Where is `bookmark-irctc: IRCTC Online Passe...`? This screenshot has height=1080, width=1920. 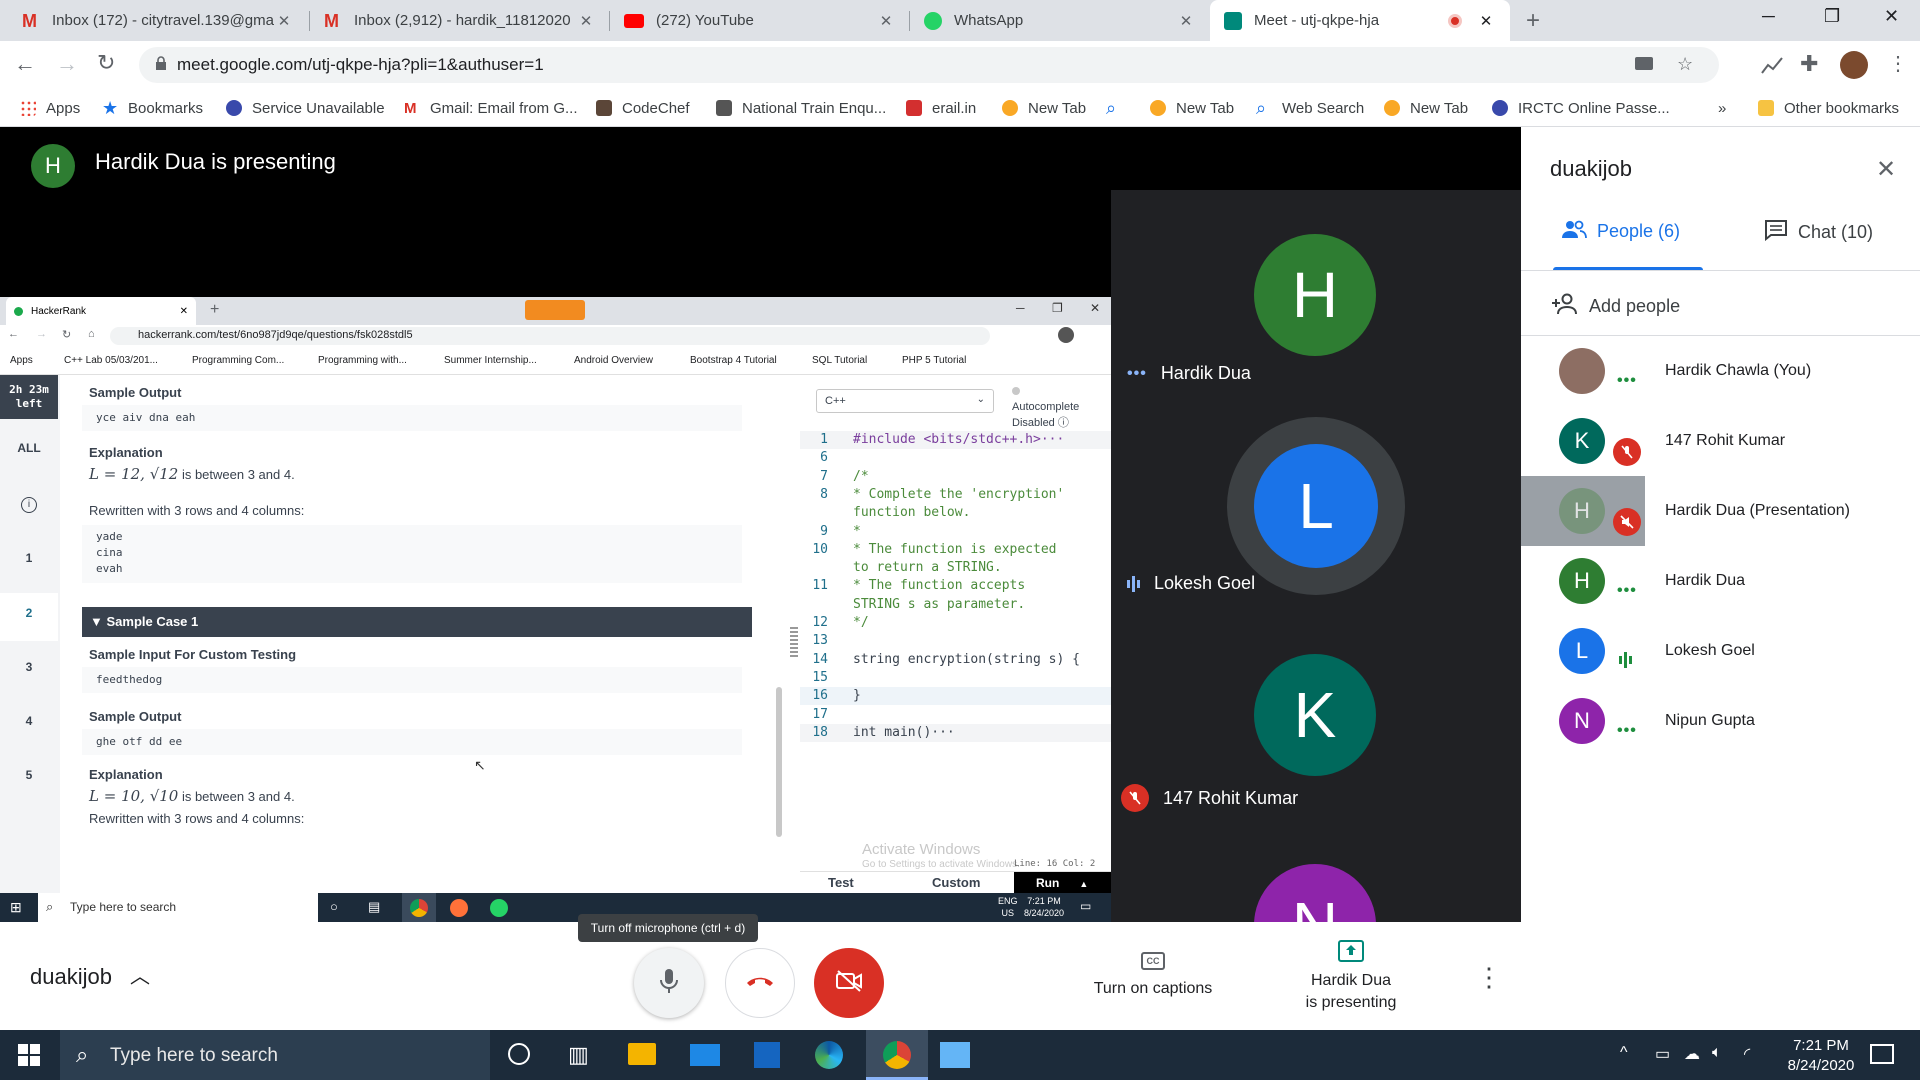
bookmark-irctc: IRCTC Online Passe... is located at coordinates (1581, 108).